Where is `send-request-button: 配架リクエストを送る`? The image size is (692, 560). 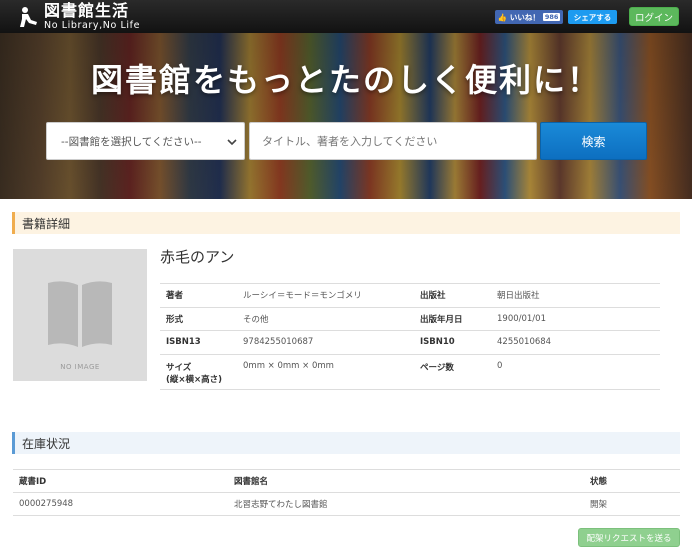 send-request-button: 配架リクエストを送る is located at coordinates (629, 537).